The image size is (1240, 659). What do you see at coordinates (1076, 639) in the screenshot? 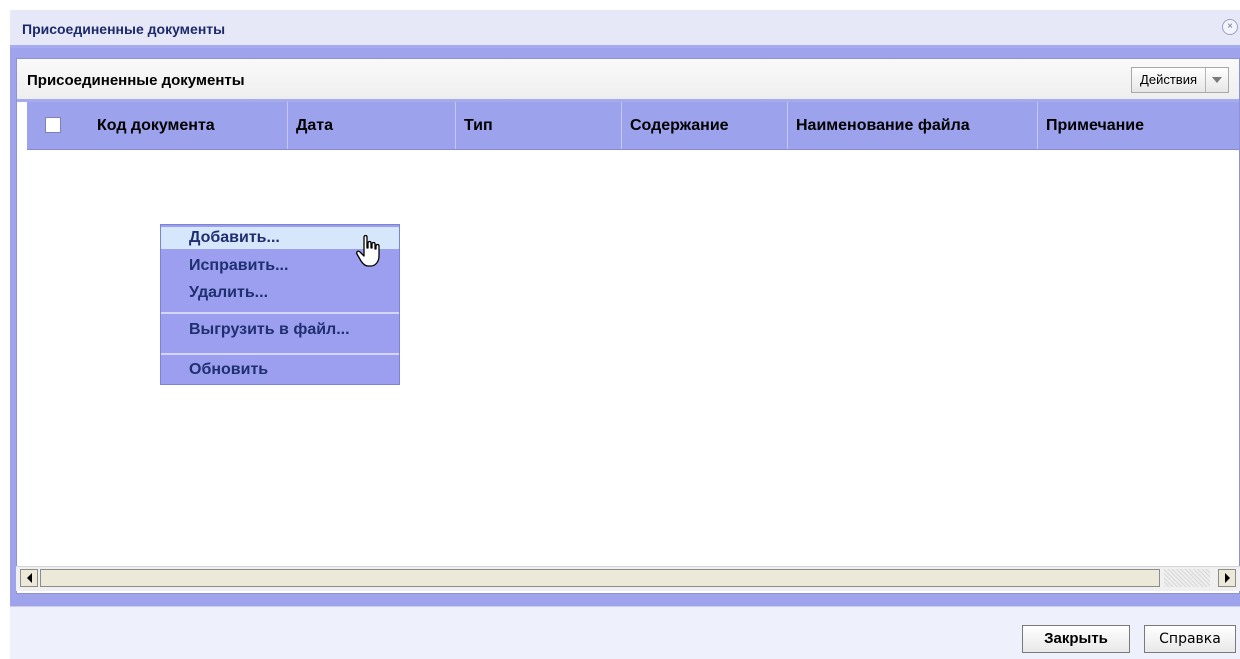
I see `close-button: Закрыть` at bounding box center [1076, 639].